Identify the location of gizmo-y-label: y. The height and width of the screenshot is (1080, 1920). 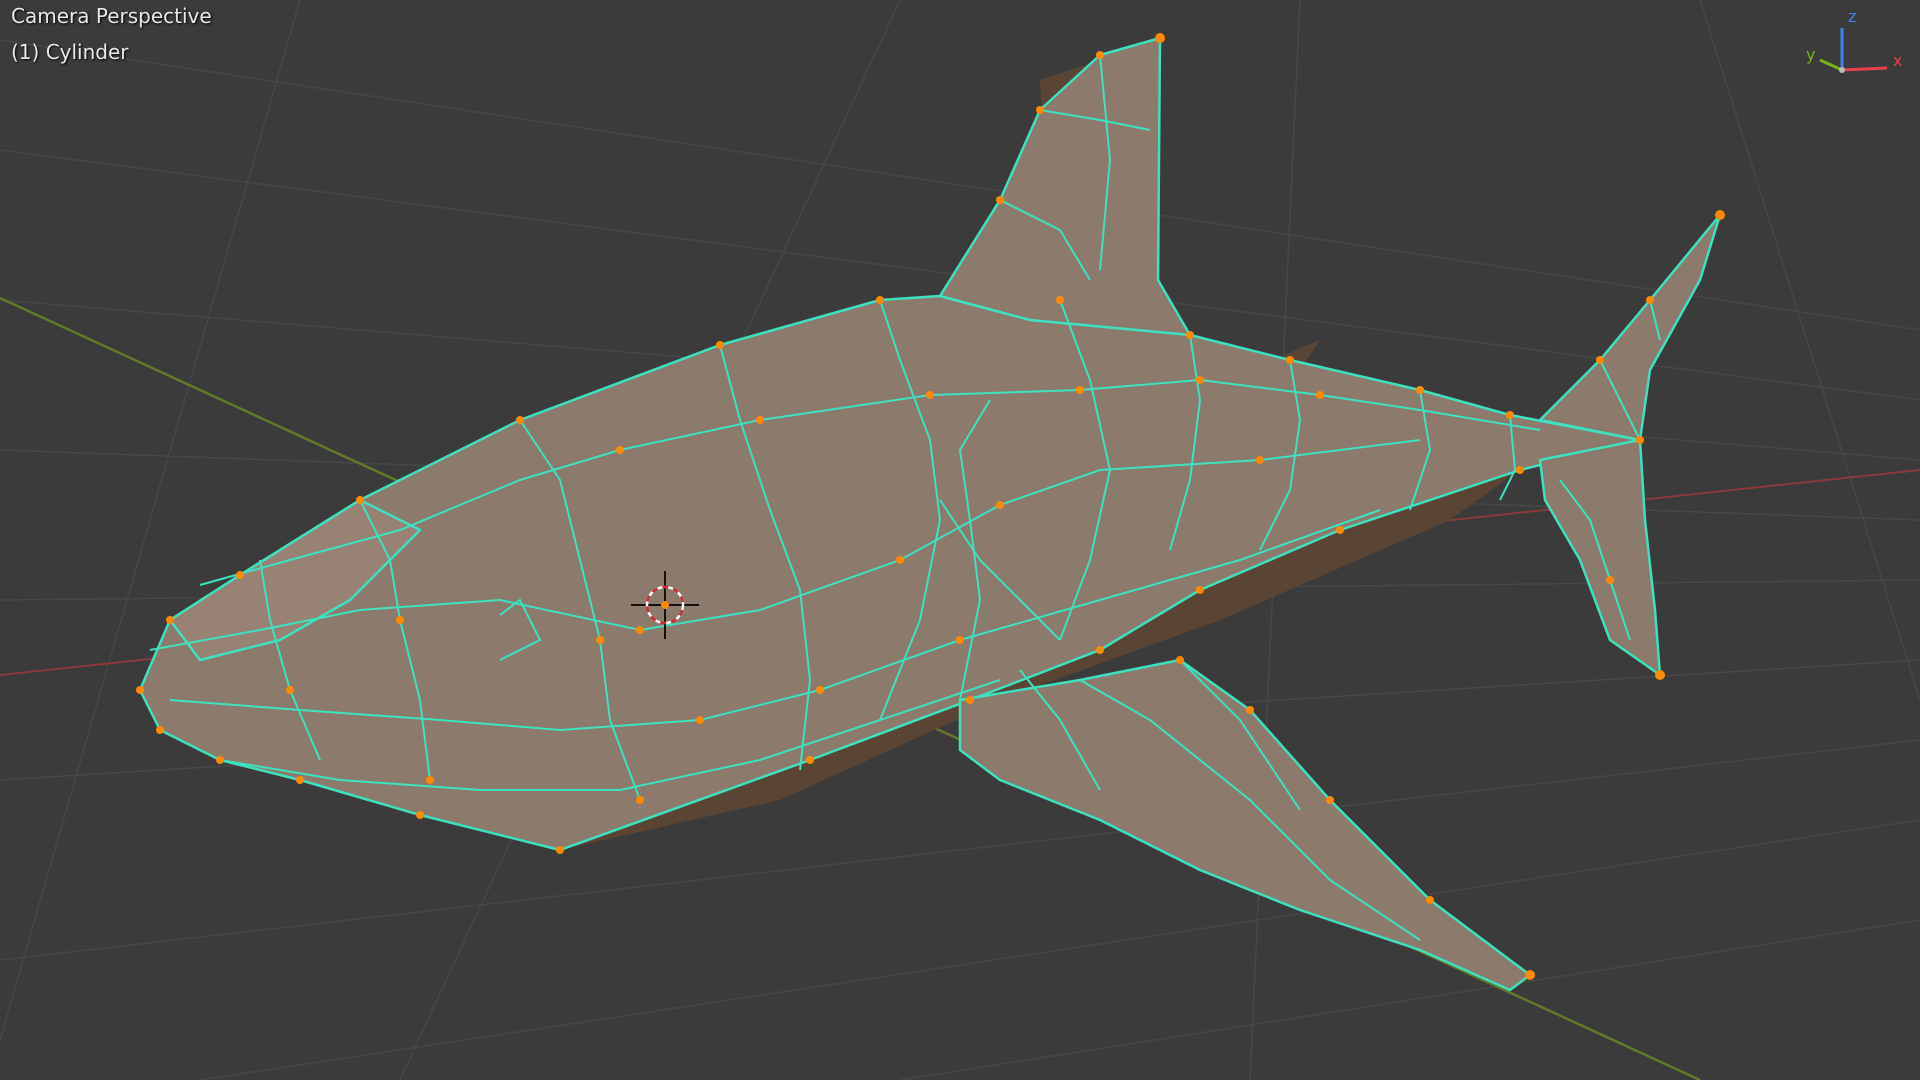
(1810, 54).